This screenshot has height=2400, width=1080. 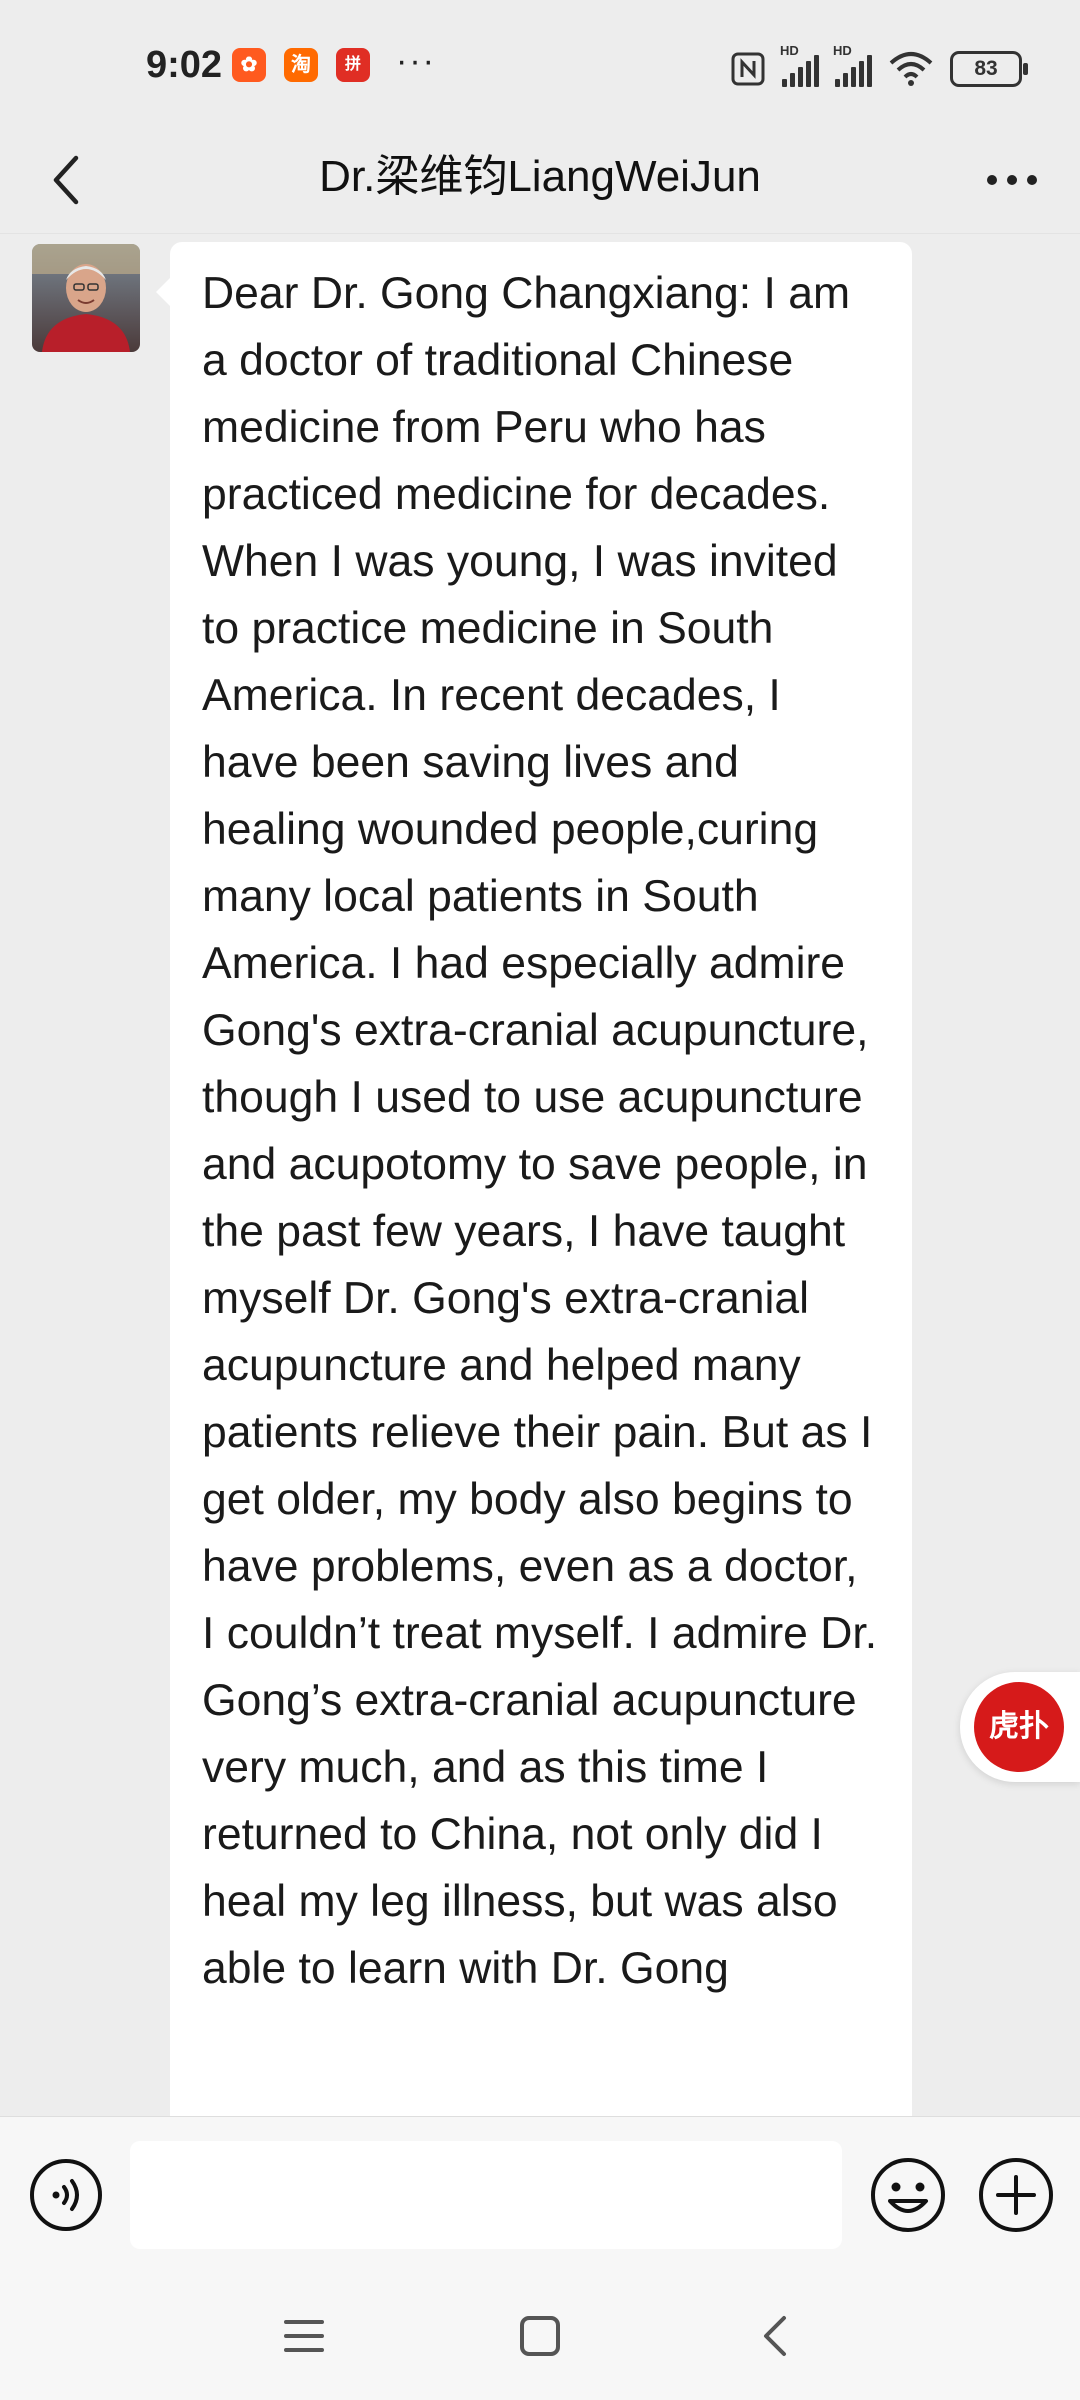 I want to click on recent-apps-button, so click(x=304, y=2336).